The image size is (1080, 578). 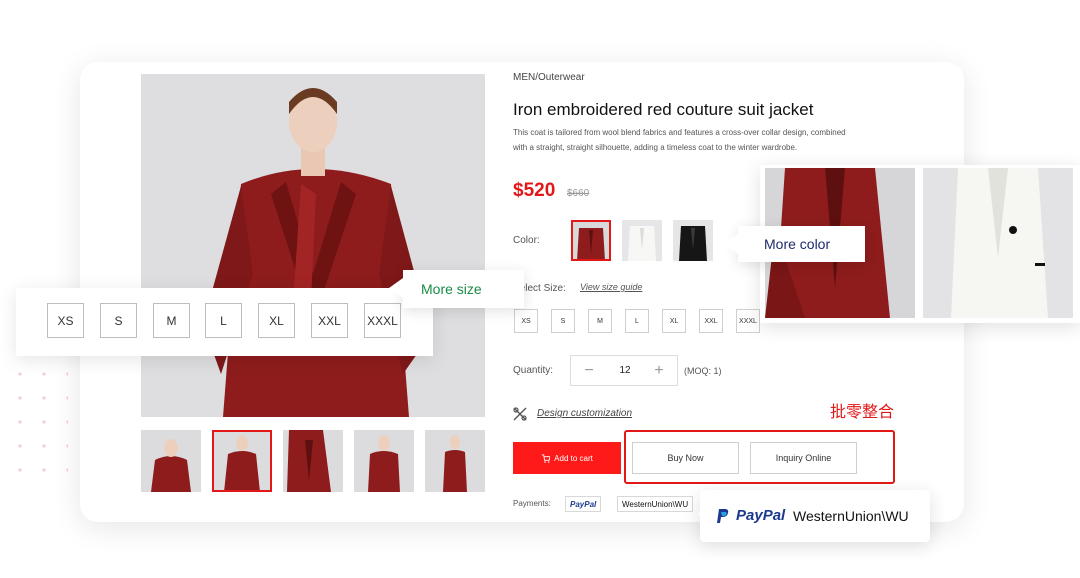 What do you see at coordinates (583, 504) in the screenshot?
I see `paypal-badge: PayPal` at bounding box center [583, 504].